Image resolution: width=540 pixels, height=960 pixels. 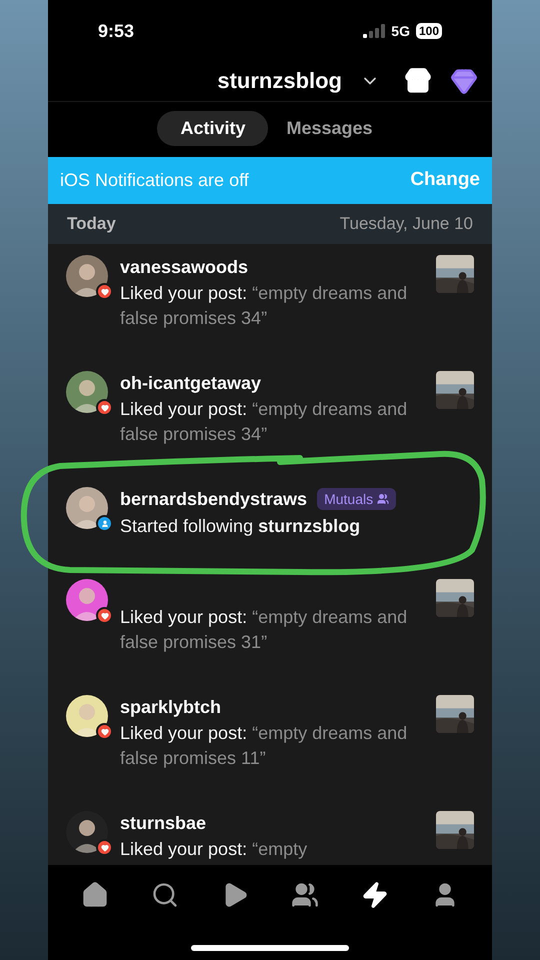 What do you see at coordinates (464, 80) in the screenshot?
I see `gem-icon` at bounding box center [464, 80].